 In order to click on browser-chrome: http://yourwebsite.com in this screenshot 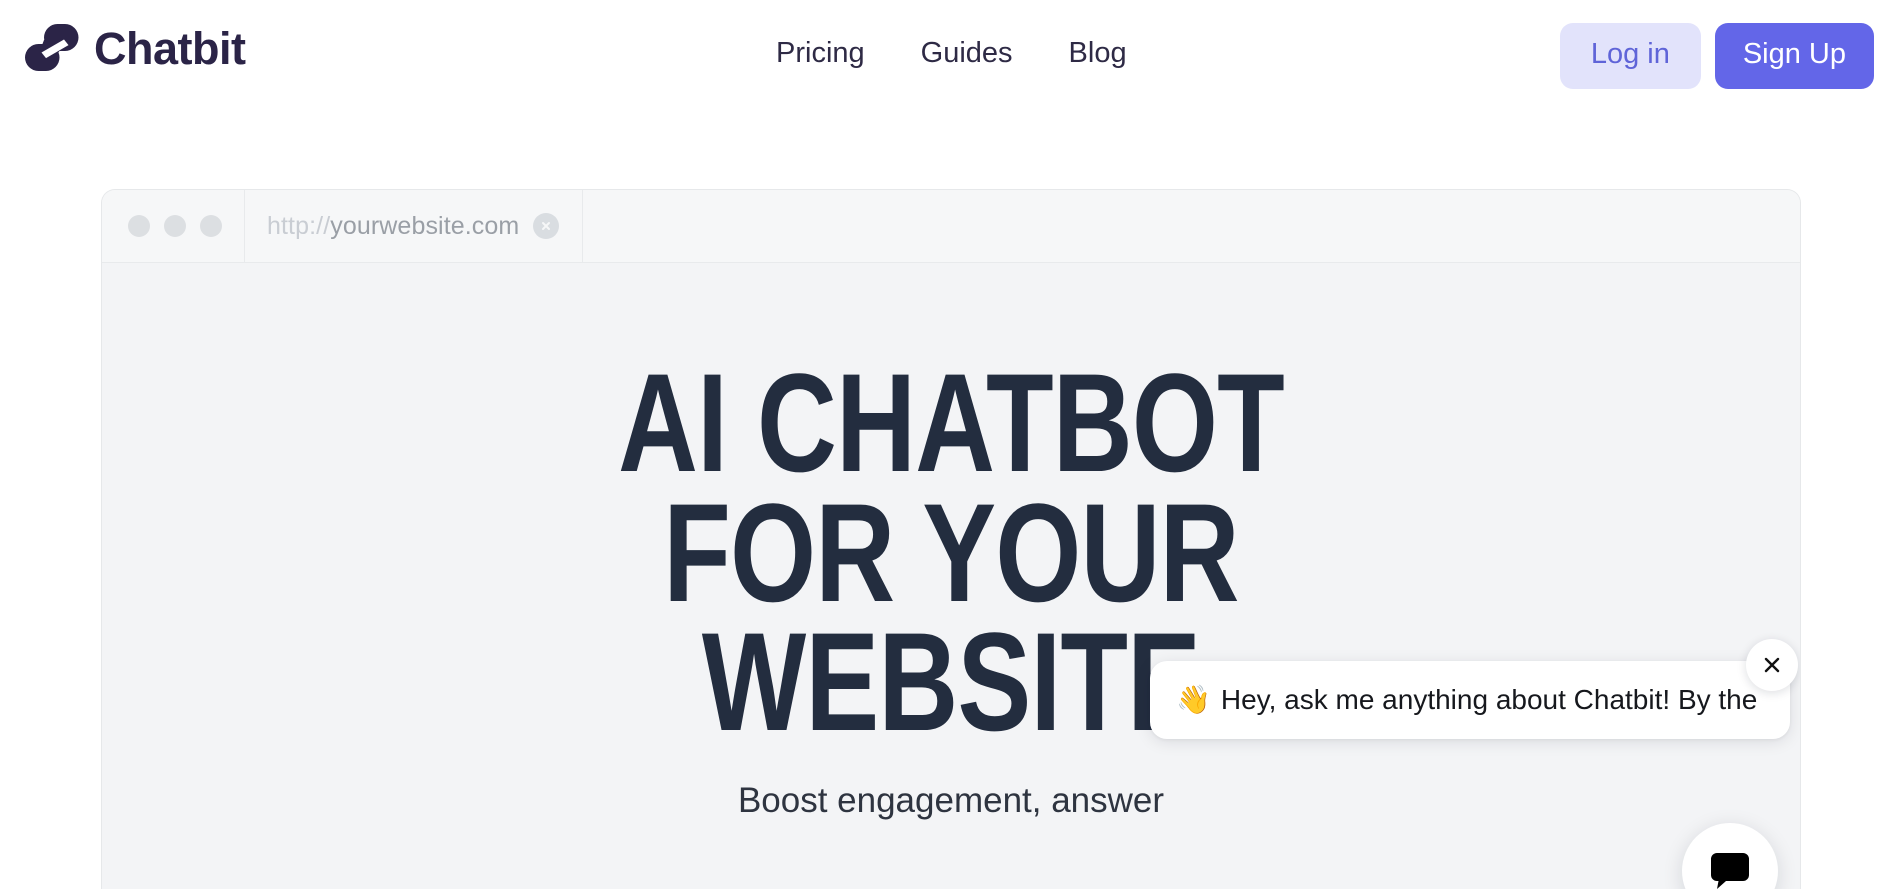, I will do `click(951, 226)`.